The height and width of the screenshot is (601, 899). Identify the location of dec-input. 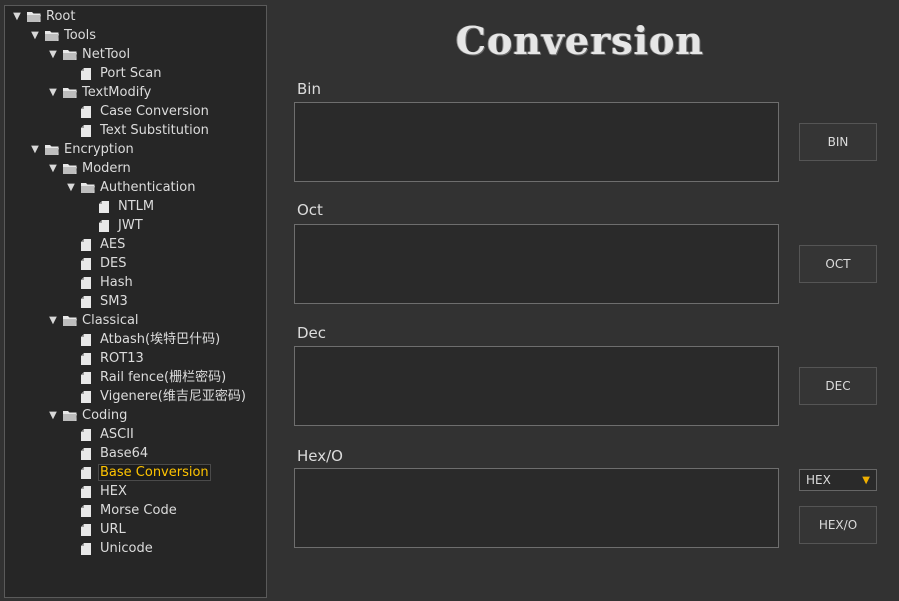
(536, 386).